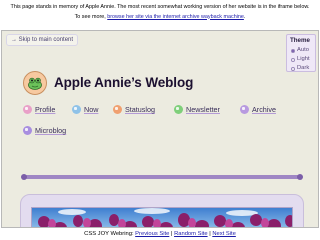  Describe the element at coordinates (303, 59) in the screenshot. I see `theme-option-label: Light` at that location.